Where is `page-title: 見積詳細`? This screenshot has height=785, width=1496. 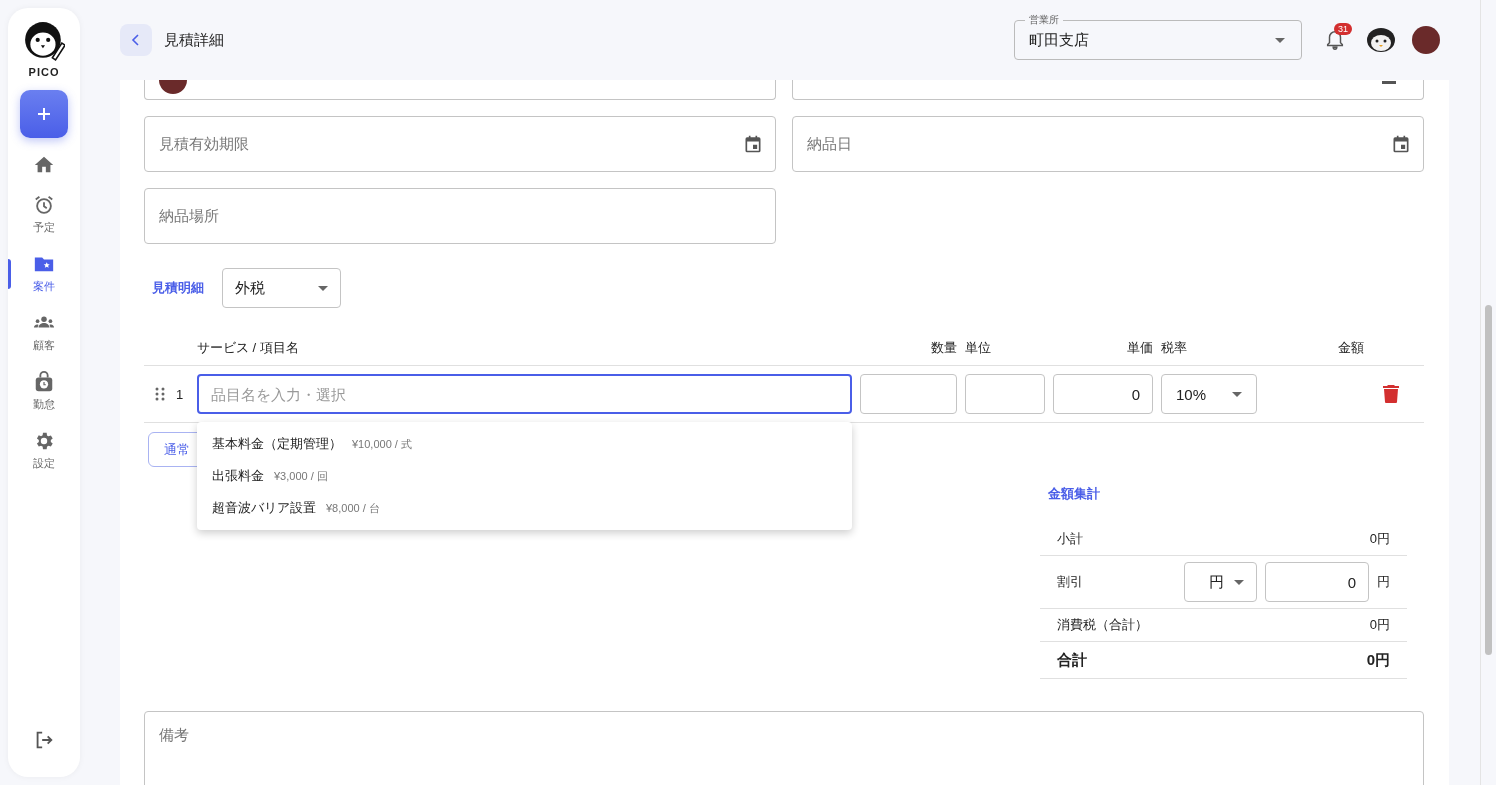 page-title: 見積詳細 is located at coordinates (194, 40).